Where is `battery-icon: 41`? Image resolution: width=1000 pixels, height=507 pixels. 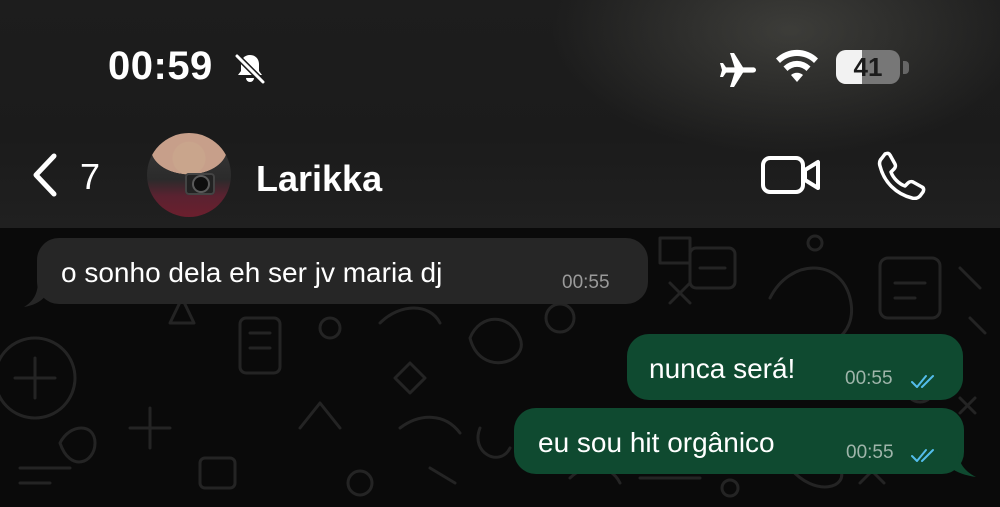 battery-icon: 41 is located at coordinates (868, 67).